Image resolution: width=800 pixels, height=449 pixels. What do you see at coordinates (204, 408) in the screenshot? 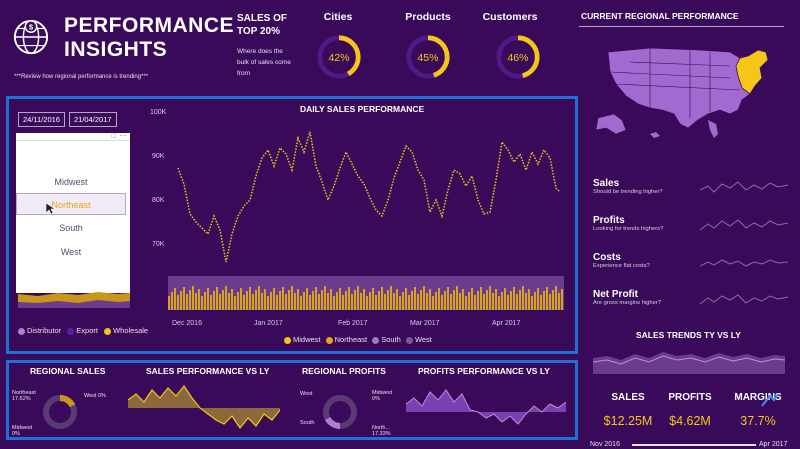
I see `sales-vs-ly-chart` at bounding box center [204, 408].